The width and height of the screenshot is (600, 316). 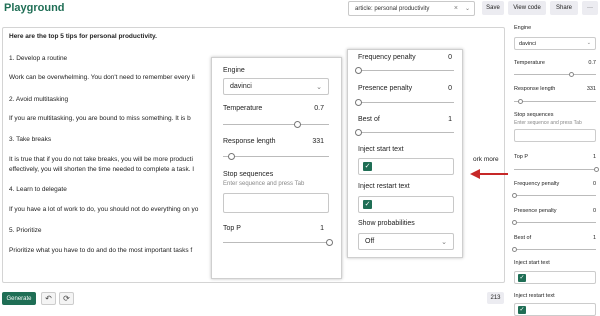 What do you see at coordinates (590, 8) in the screenshot?
I see `more-button: ···` at bounding box center [590, 8].